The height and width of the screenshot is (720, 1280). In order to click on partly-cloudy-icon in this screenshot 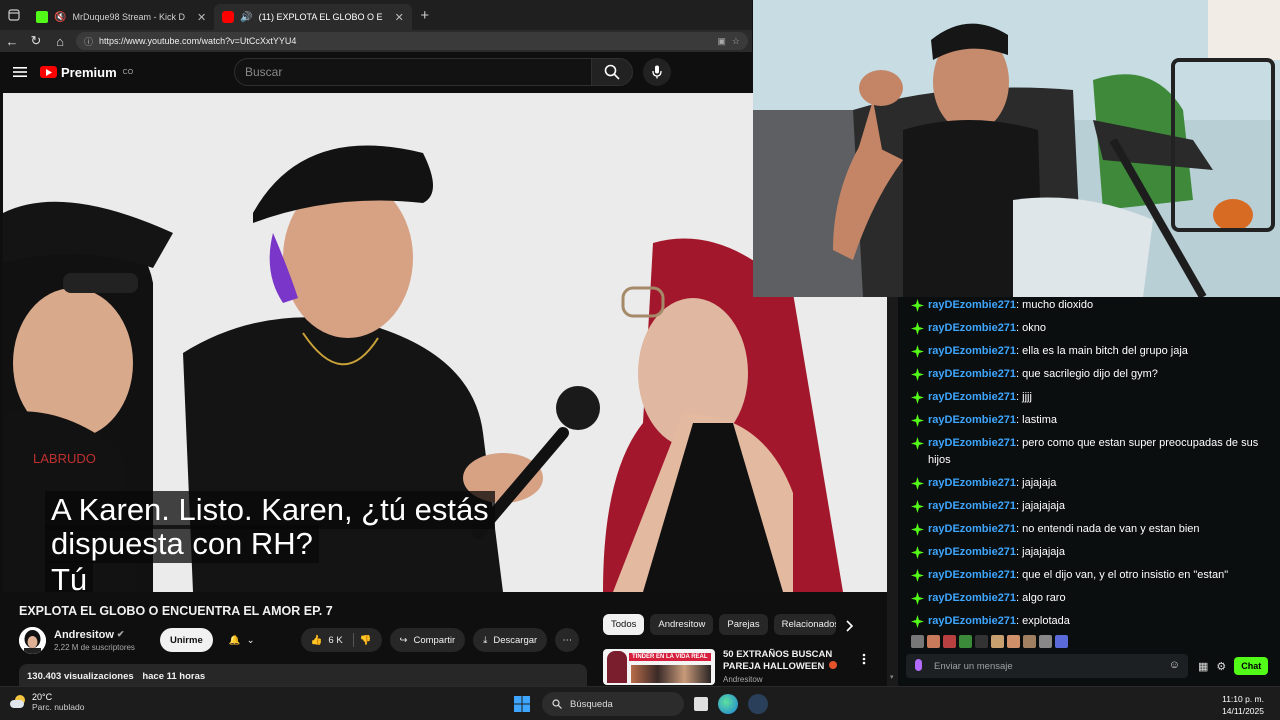, I will do `click(18, 702)`.